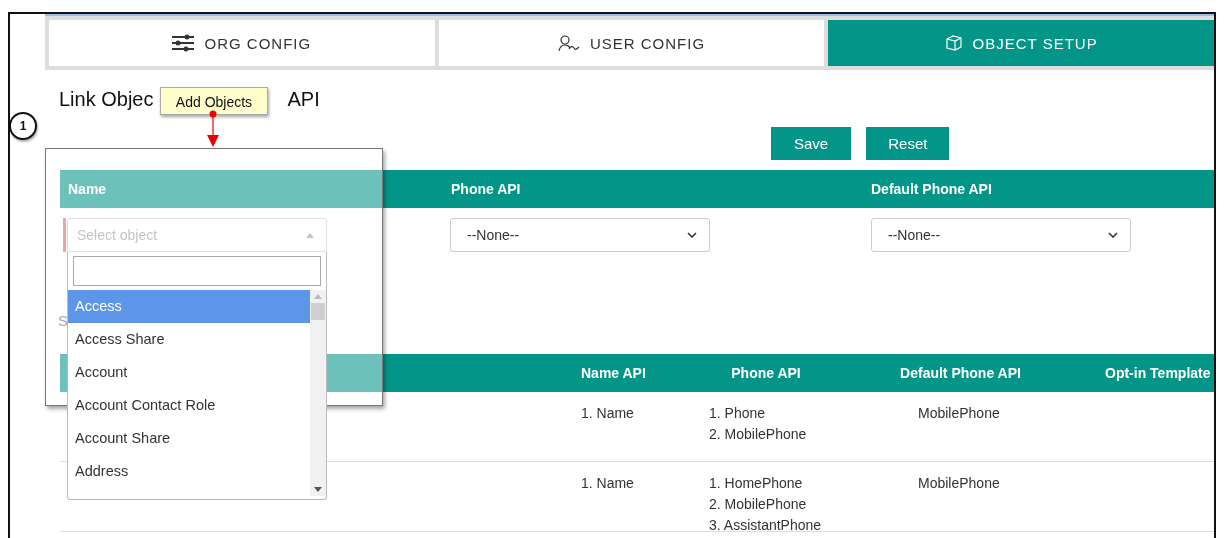 The height and width of the screenshot is (538, 1224). What do you see at coordinates (310, 235) in the screenshot?
I see `caret-icon` at bounding box center [310, 235].